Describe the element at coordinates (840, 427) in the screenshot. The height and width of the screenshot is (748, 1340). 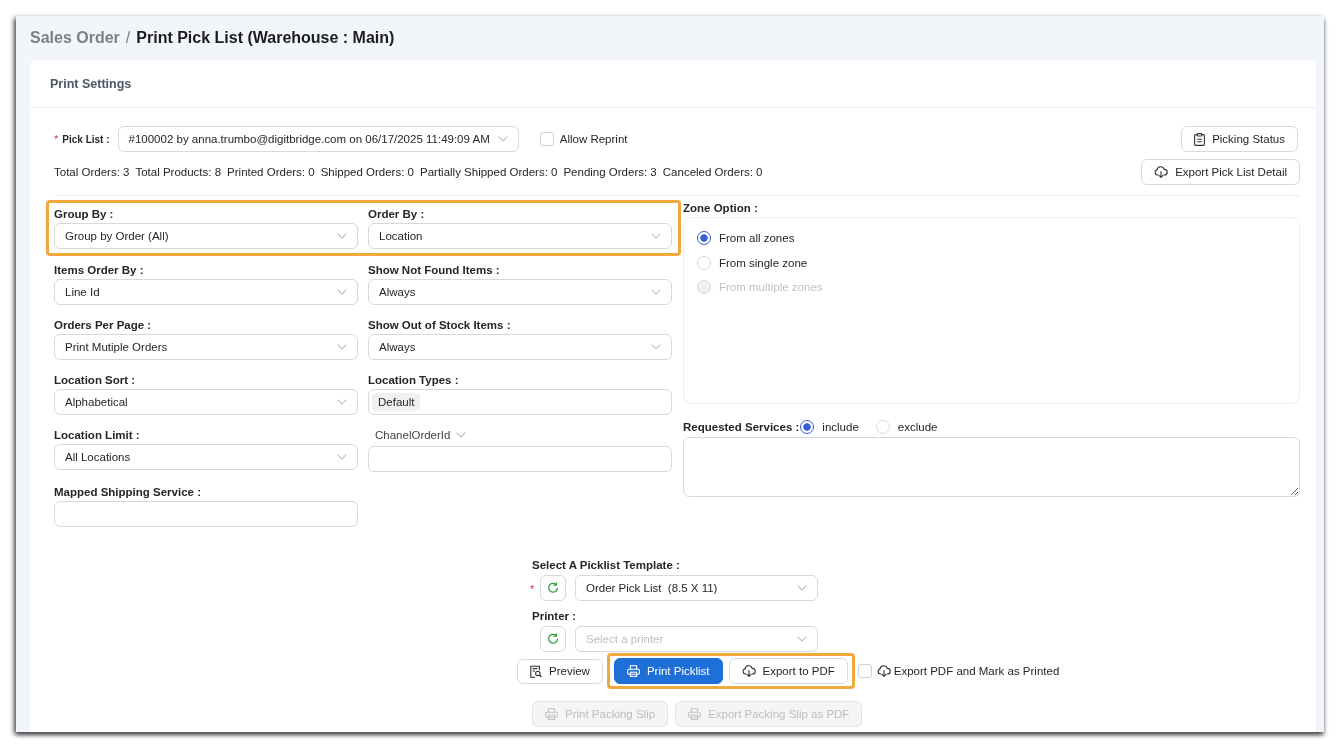
I see `radio-label: include` at that location.